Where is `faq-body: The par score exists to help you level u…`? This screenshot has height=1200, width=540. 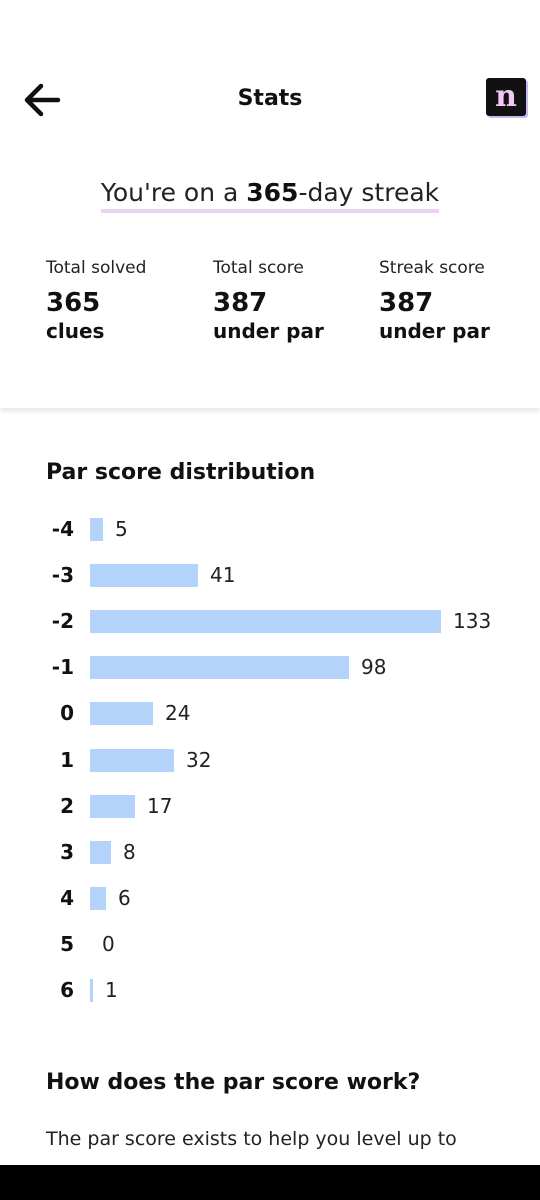
faq-body: The par score exists to help you level u… is located at coordinates (251, 1139).